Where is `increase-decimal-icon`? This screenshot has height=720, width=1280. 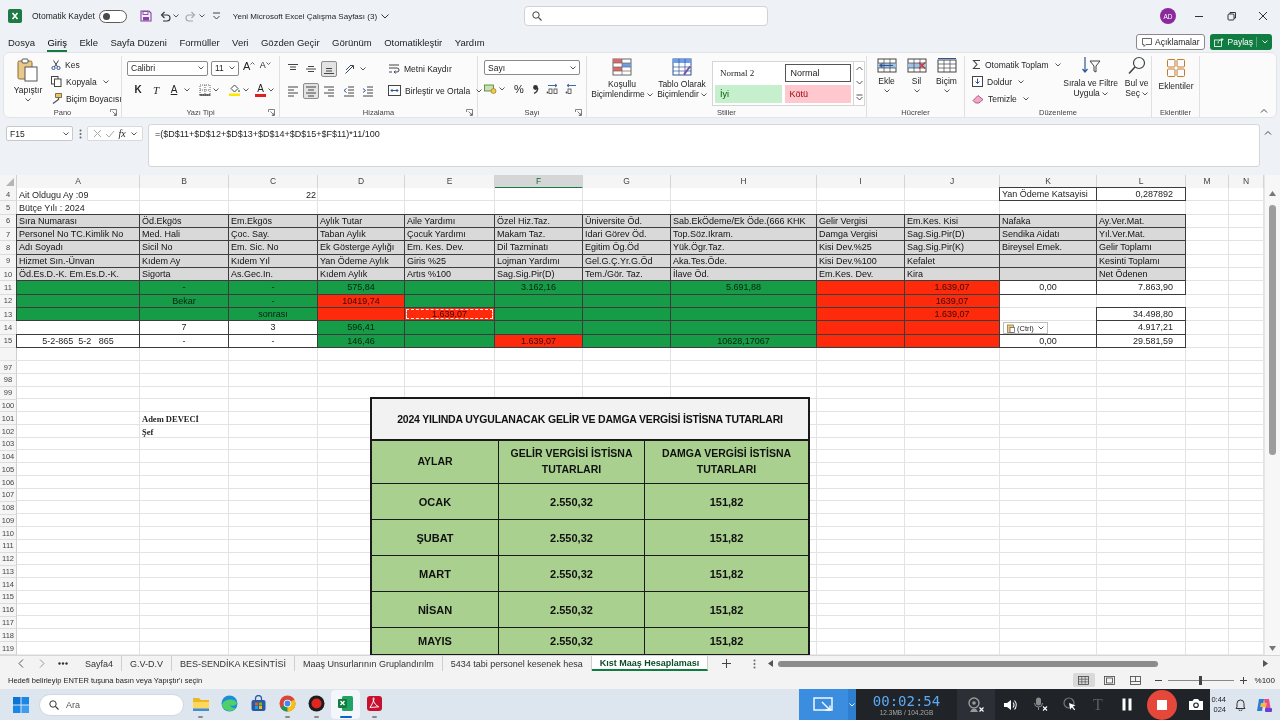 increase-decimal-icon is located at coordinates (552, 88).